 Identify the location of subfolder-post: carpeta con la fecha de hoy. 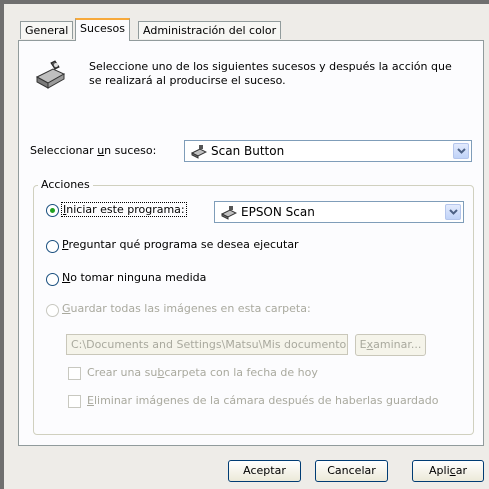
(241, 372).